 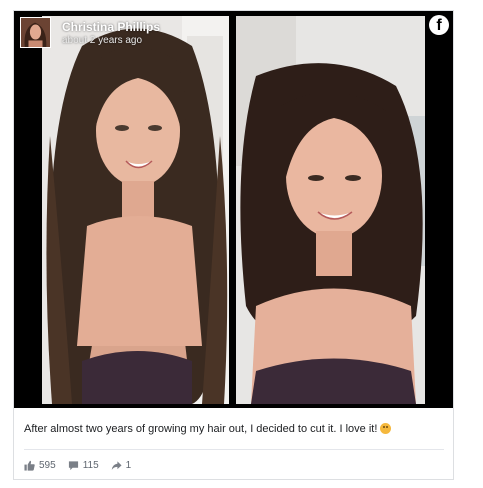 I want to click on divider, so click(x=234, y=449).